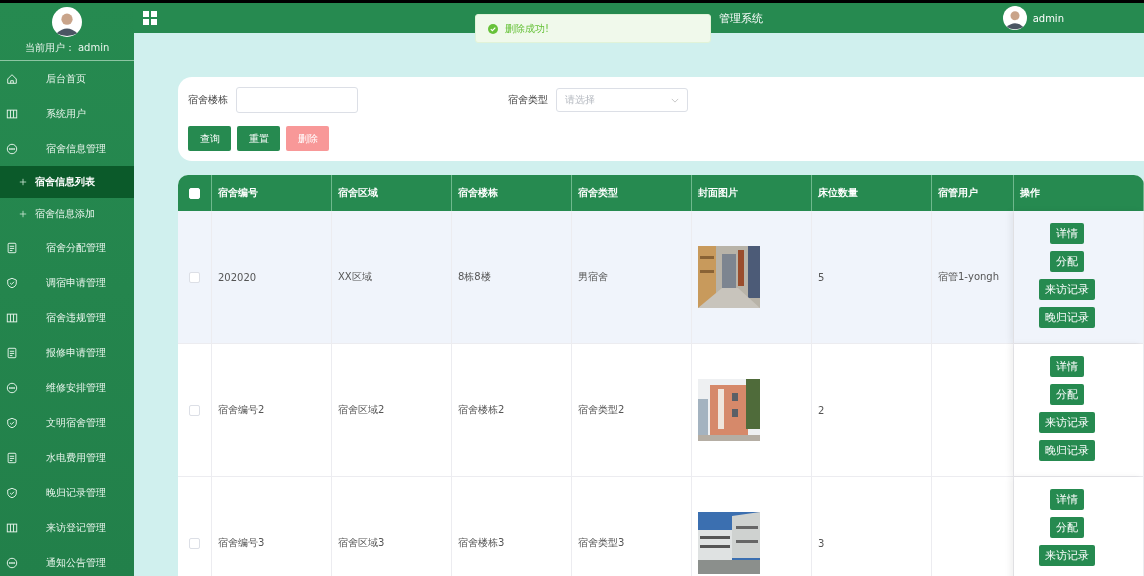 The image size is (1144, 576). Describe the element at coordinates (741, 18) in the screenshot. I see `app-title: 管理系统` at that location.